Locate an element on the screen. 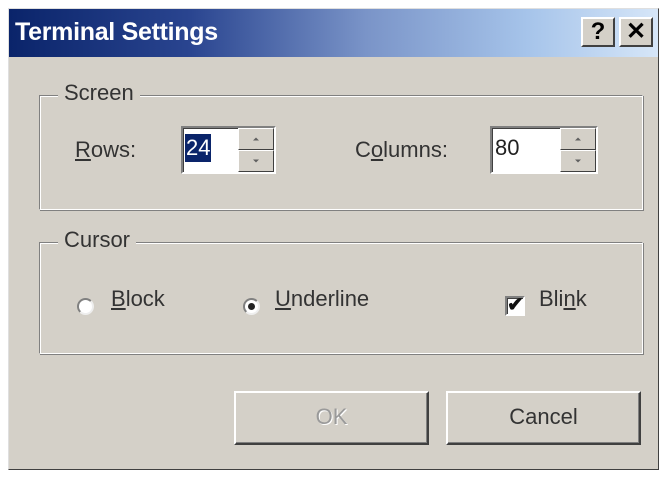  radio-selected-dot is located at coordinates (251, 306).